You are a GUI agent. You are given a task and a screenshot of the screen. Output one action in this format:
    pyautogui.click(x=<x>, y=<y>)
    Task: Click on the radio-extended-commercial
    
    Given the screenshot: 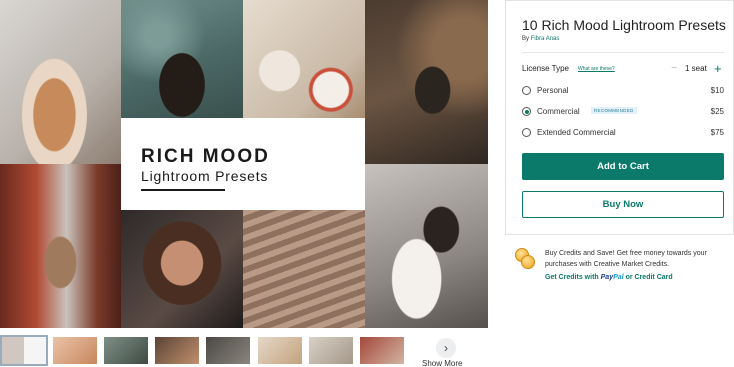 What is the action you would take?
    pyautogui.click(x=526, y=132)
    